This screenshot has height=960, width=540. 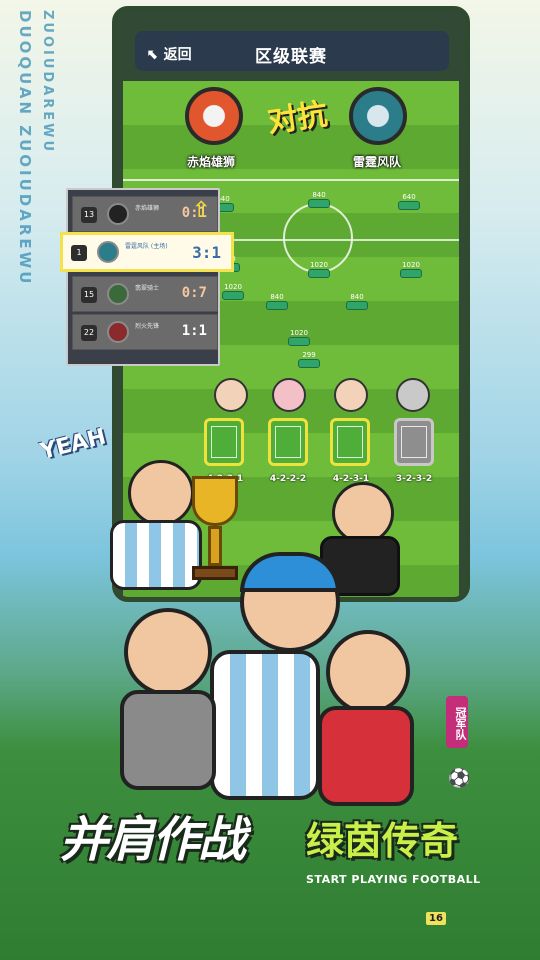 I want to click on formation-label: 3-2-3-2, so click(x=414, y=479).